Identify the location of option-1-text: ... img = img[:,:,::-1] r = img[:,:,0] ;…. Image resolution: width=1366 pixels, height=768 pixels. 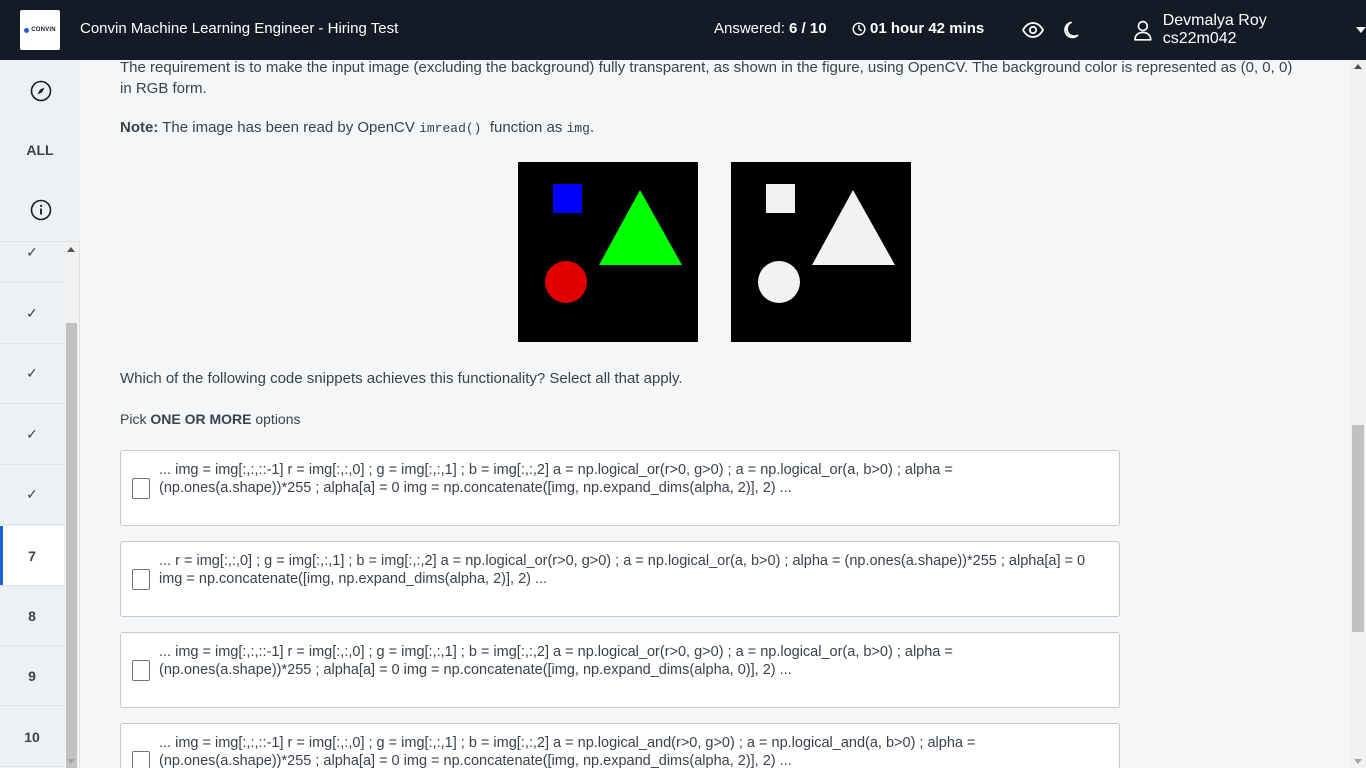
(556, 479).